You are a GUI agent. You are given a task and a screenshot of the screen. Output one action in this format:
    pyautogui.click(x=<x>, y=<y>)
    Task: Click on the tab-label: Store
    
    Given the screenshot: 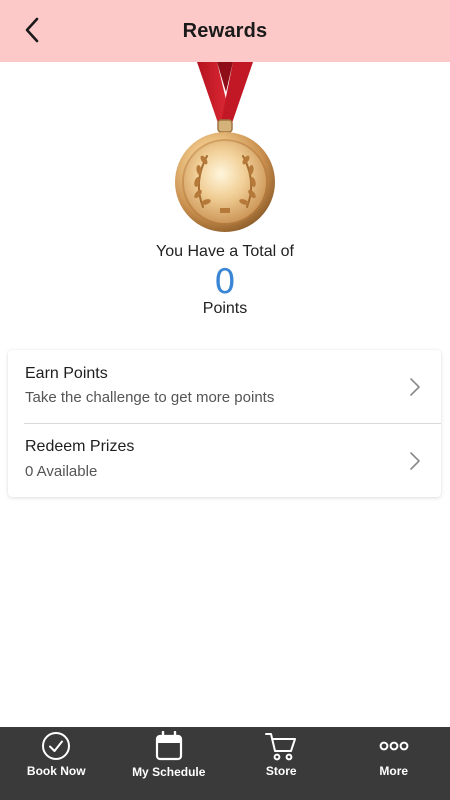 What is the action you would take?
    pyautogui.click(x=281, y=771)
    